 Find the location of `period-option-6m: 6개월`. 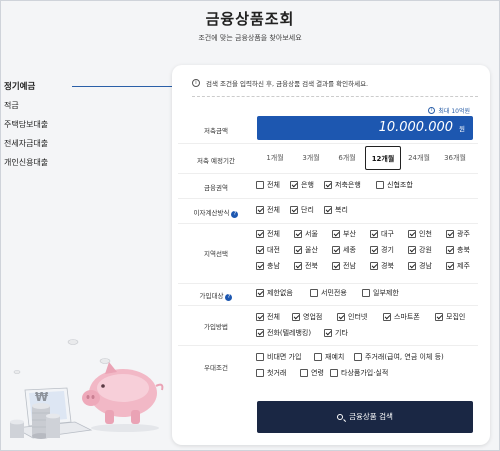

period-option-6m: 6개월 is located at coordinates (347, 158).